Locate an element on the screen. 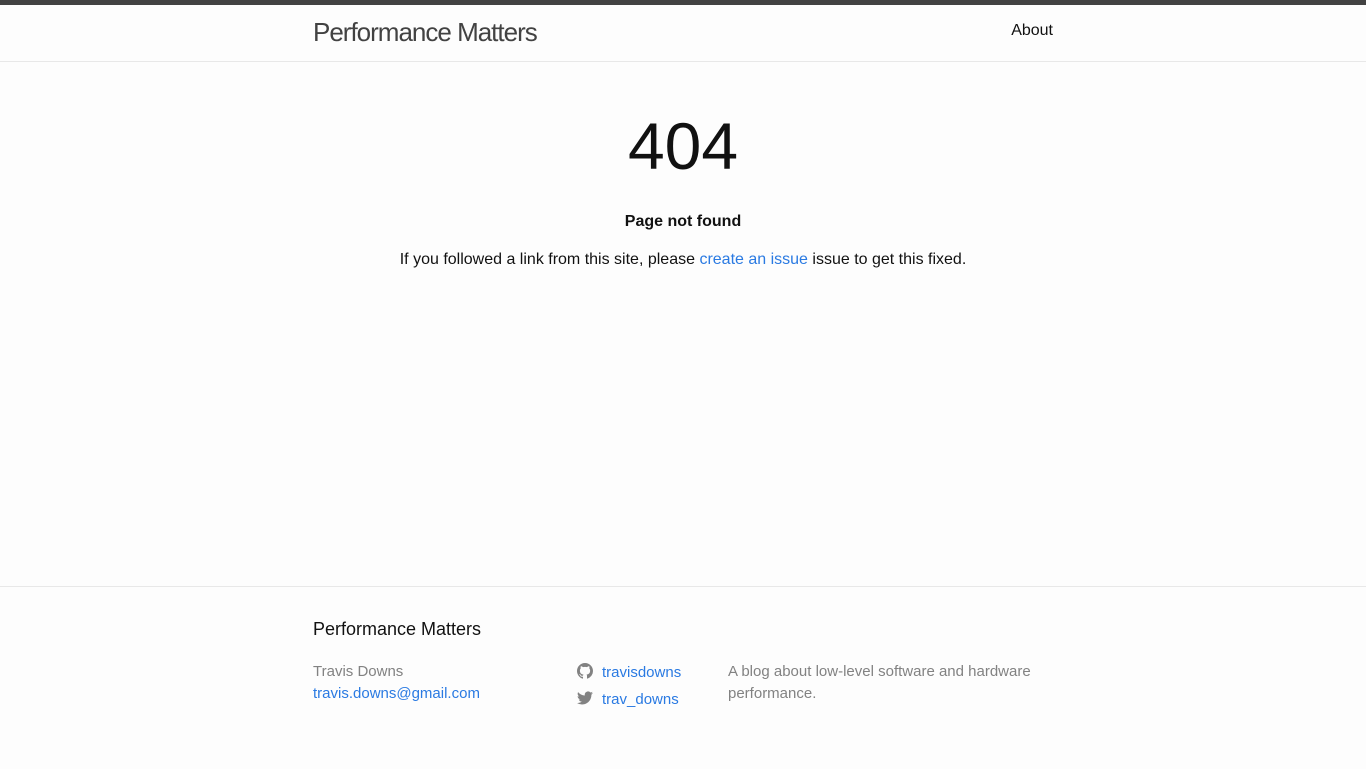  footer-social: travisdowns trav_downs is located at coordinates (629, 686).